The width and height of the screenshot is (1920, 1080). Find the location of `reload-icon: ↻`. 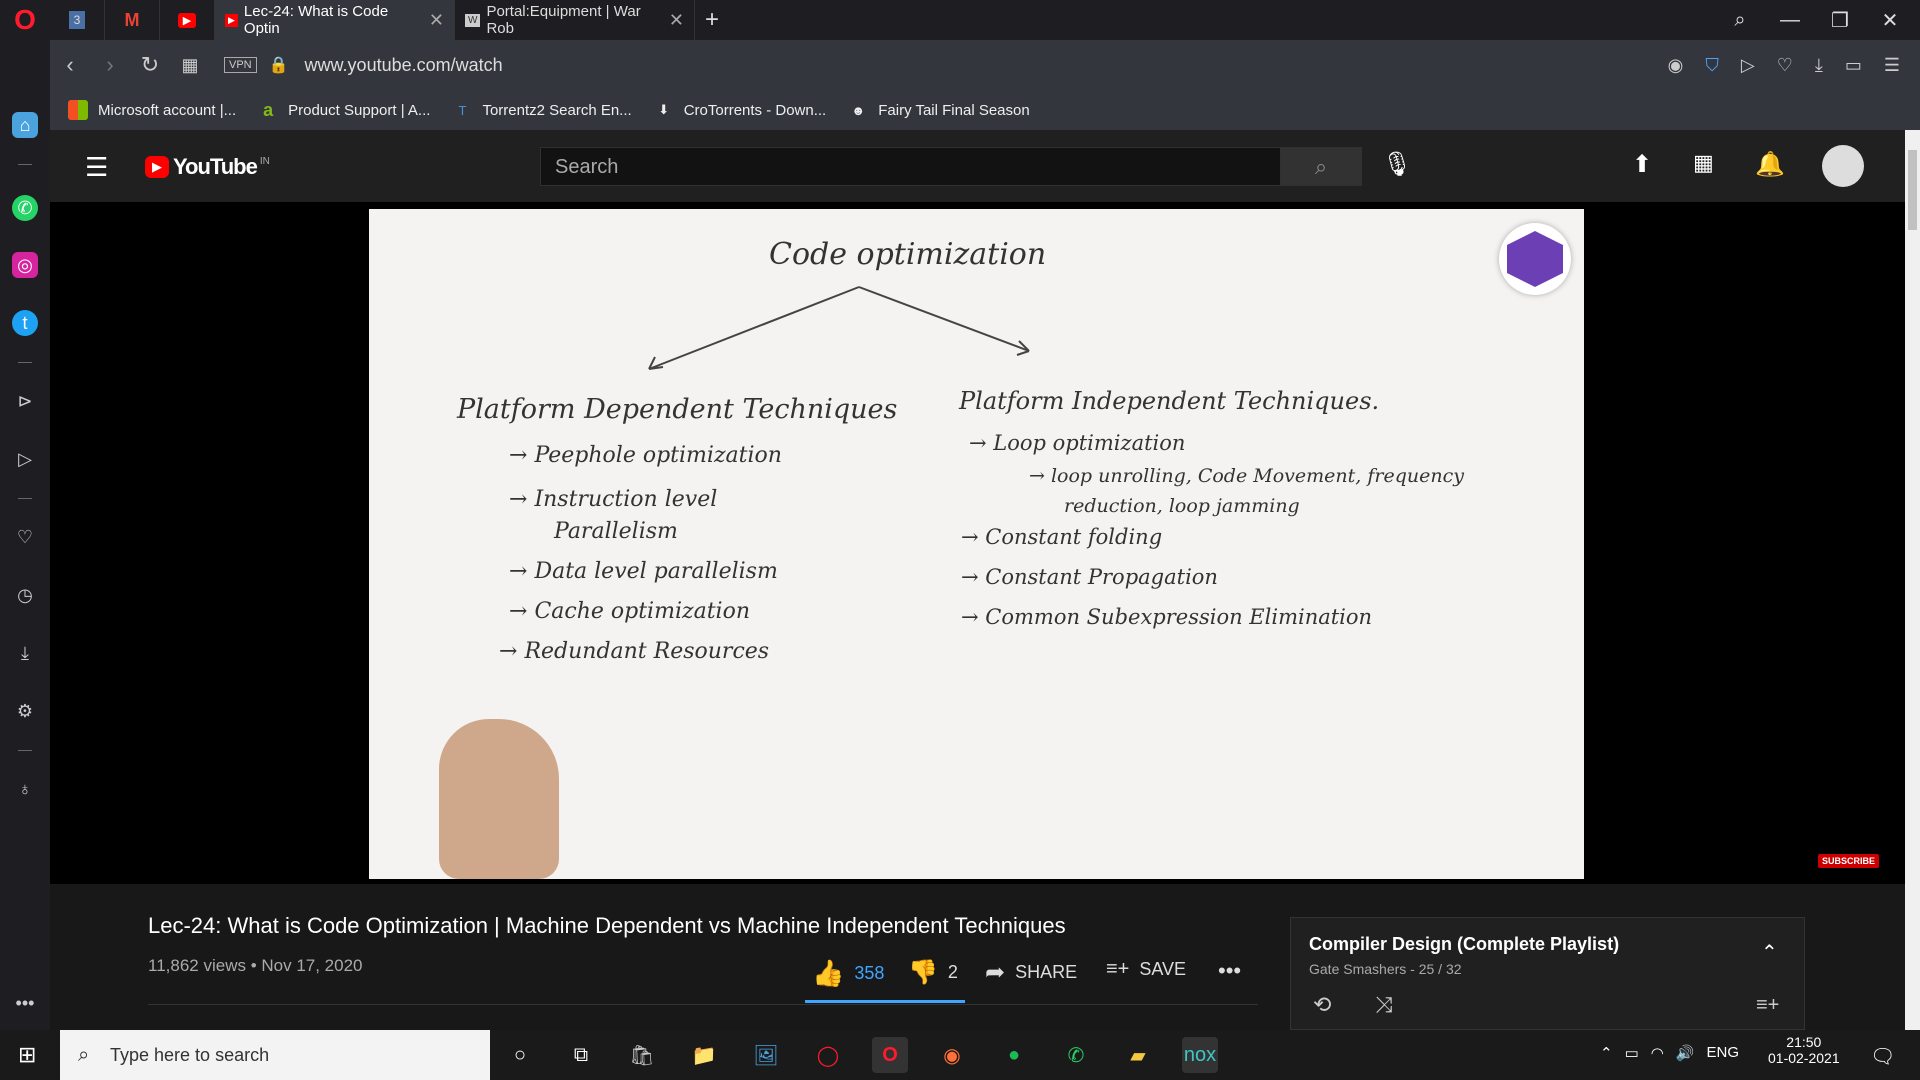

reload-icon: ↻ is located at coordinates (150, 65).